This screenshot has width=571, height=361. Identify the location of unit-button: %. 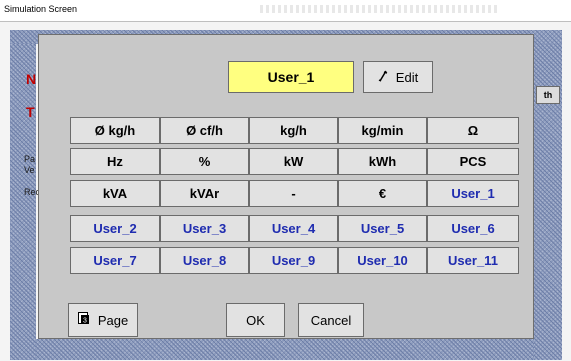
(204, 161).